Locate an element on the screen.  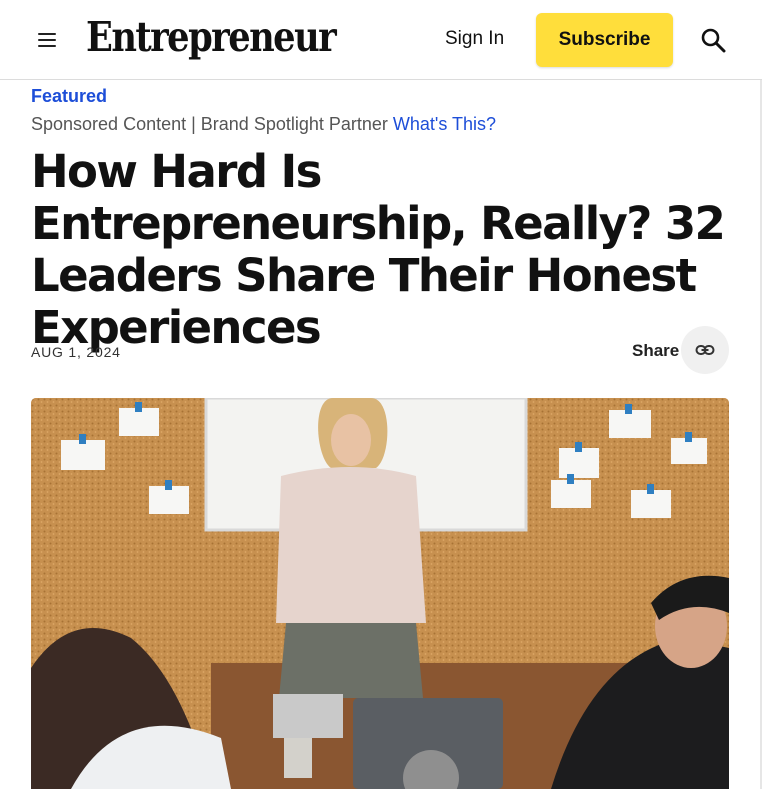
featured-kicker-link: Featured is located at coordinates (69, 96).